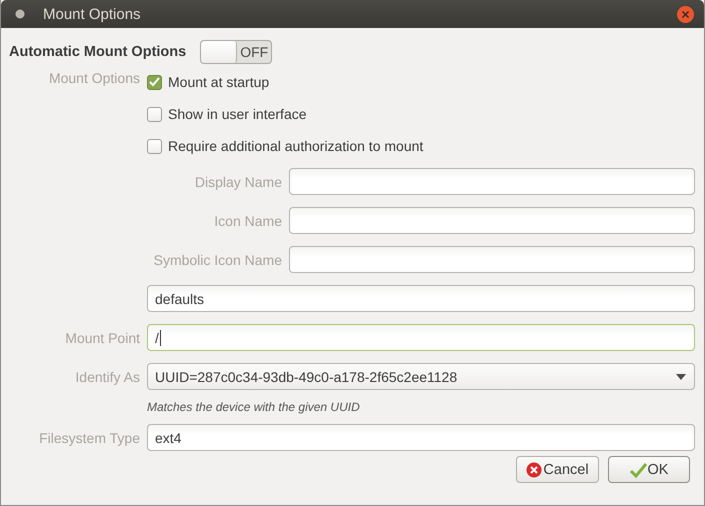  What do you see at coordinates (638, 470) in the screenshot?
I see `checkmark-icon` at bounding box center [638, 470].